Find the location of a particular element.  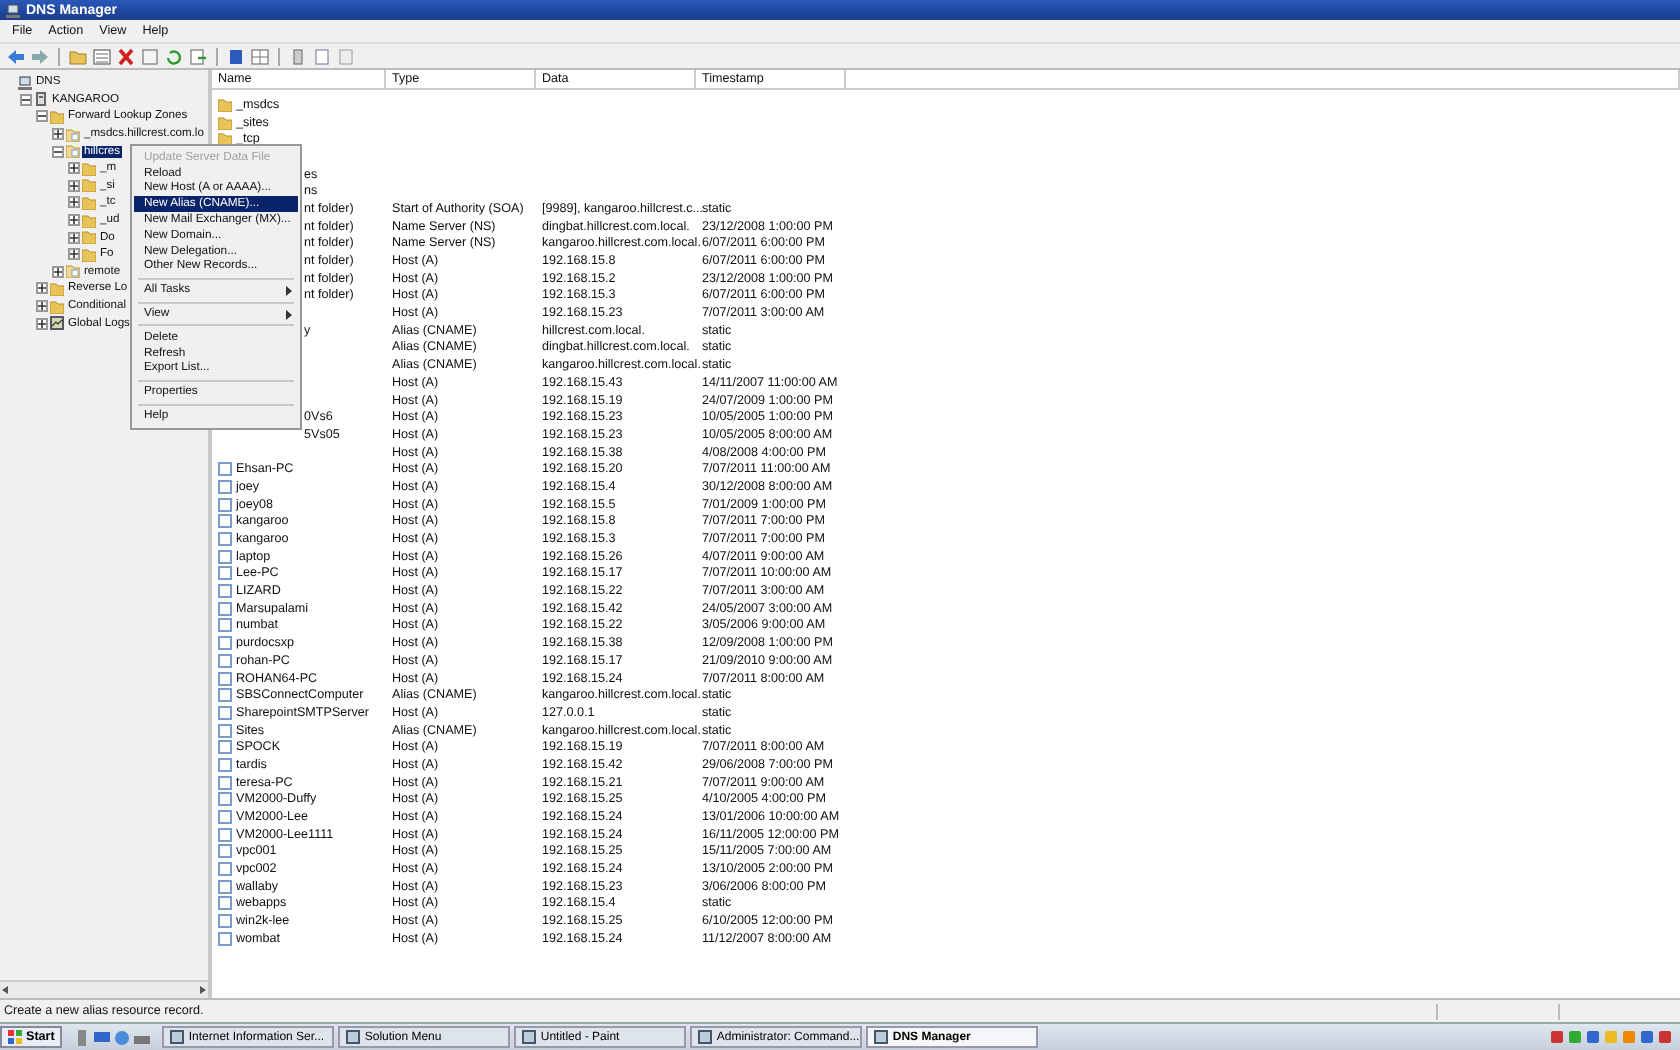

right-arrow-icon is located at coordinates (202, 990).